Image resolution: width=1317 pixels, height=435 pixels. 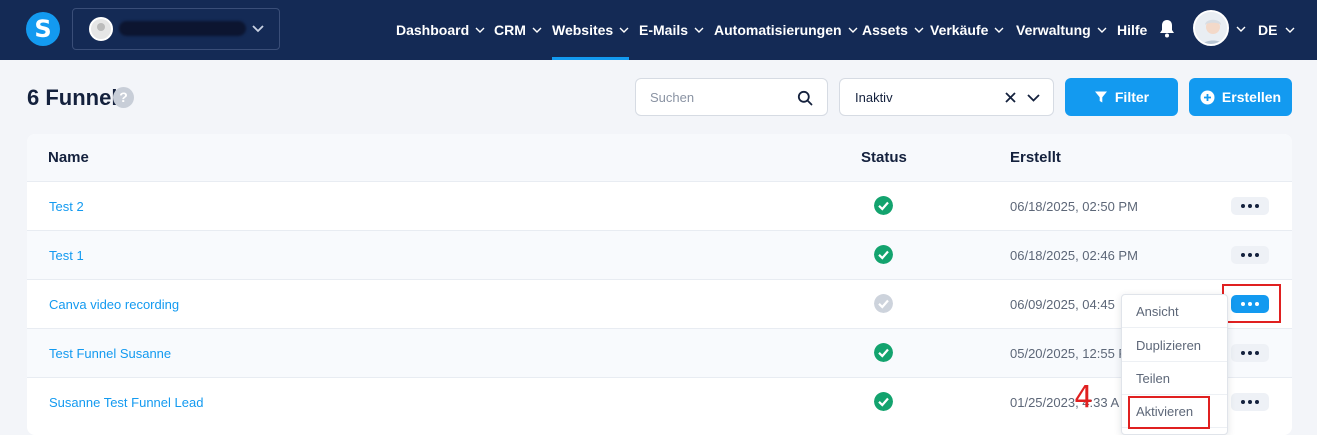 What do you see at coordinates (1074, 255) in the screenshot?
I see `created-date: 06/18/2025, 02:46 PM` at bounding box center [1074, 255].